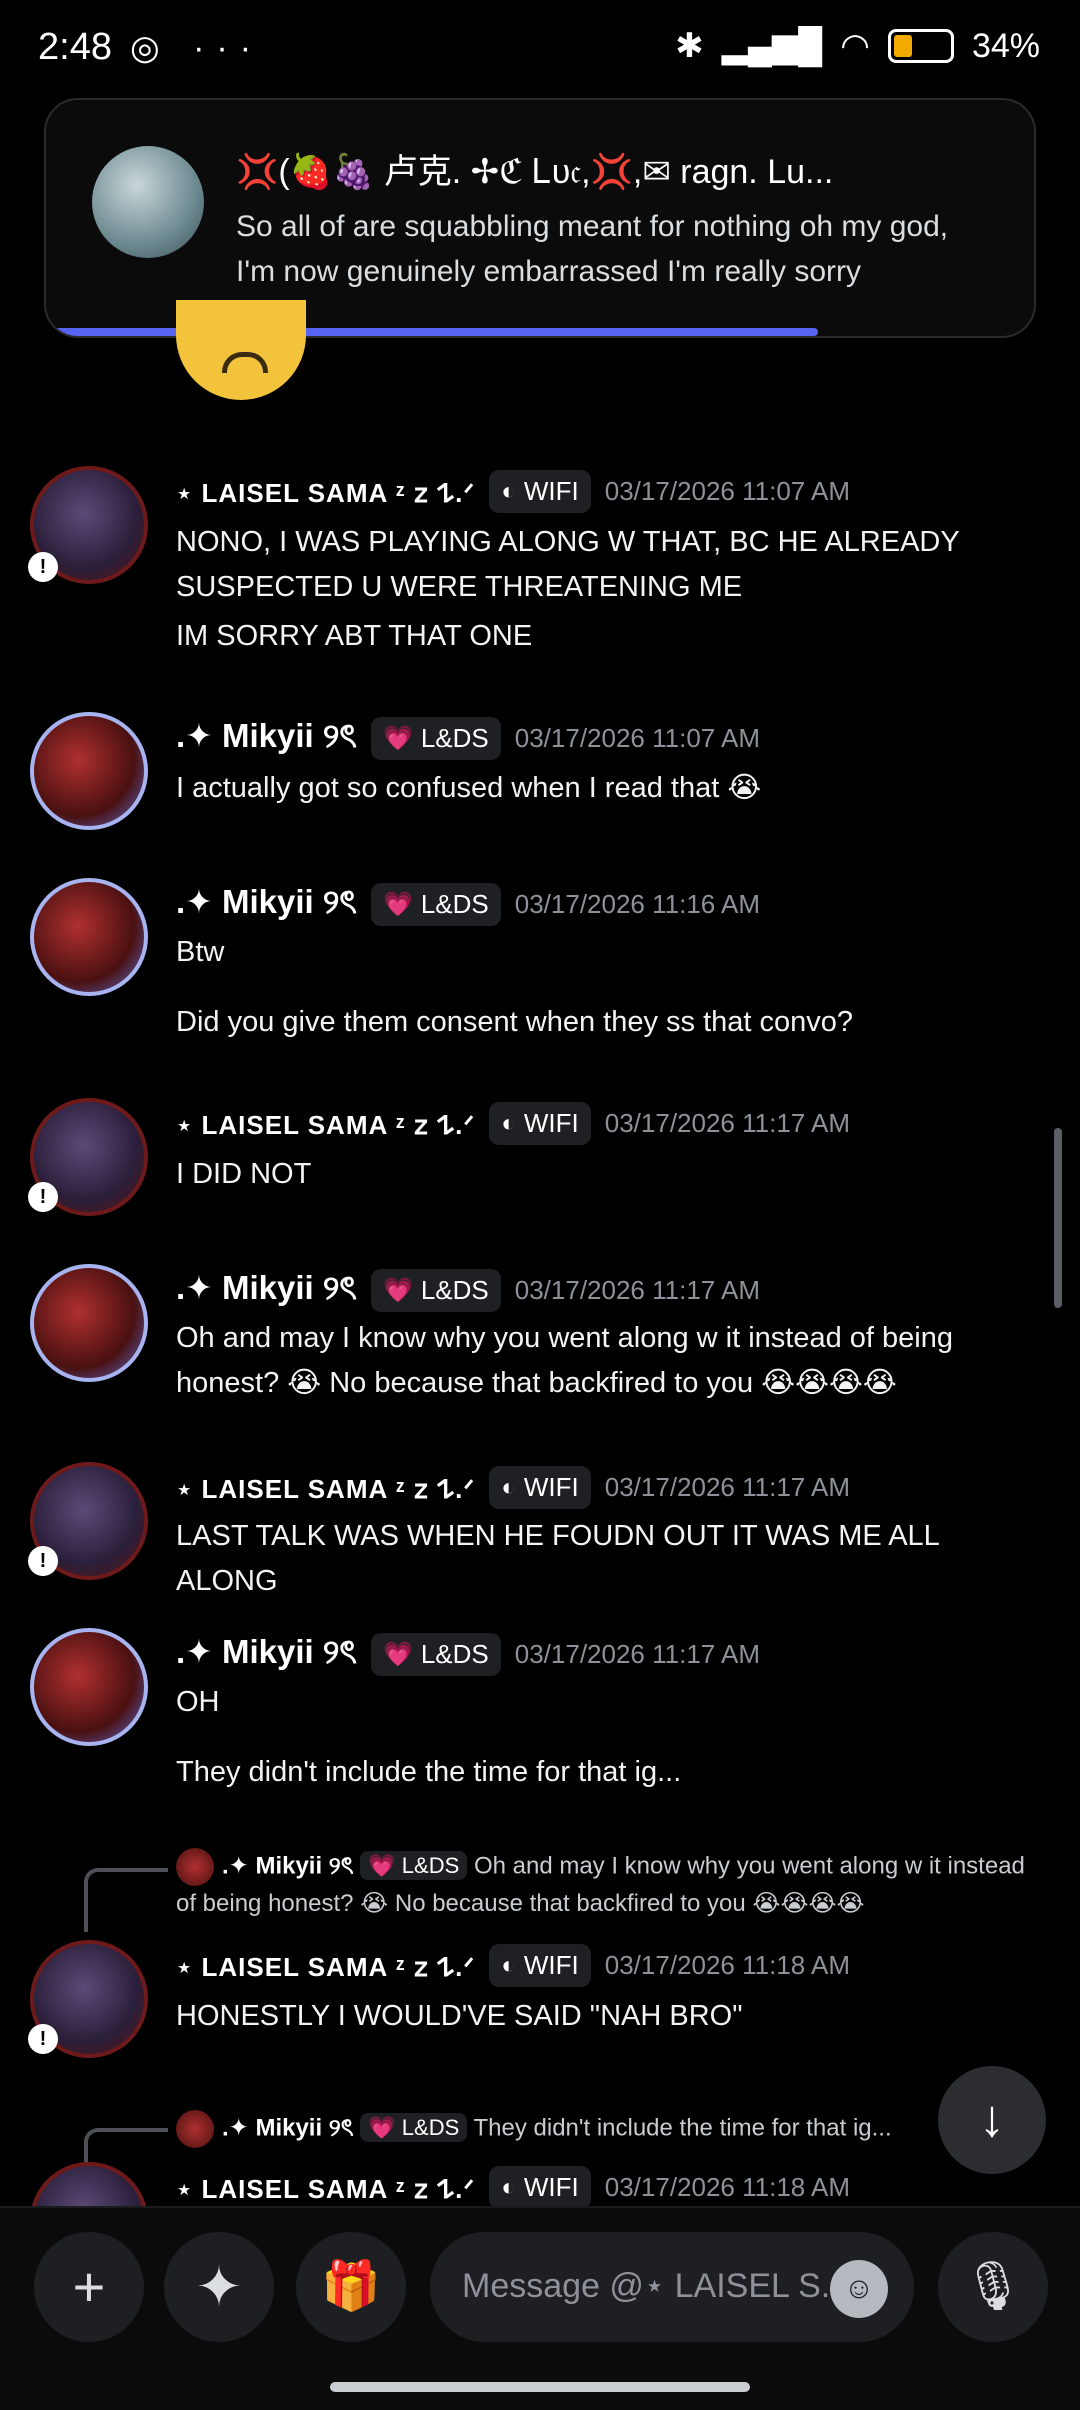 This screenshot has height=2410, width=1080. Describe the element at coordinates (540, 2387) in the screenshot. I see `home-indicator` at that location.